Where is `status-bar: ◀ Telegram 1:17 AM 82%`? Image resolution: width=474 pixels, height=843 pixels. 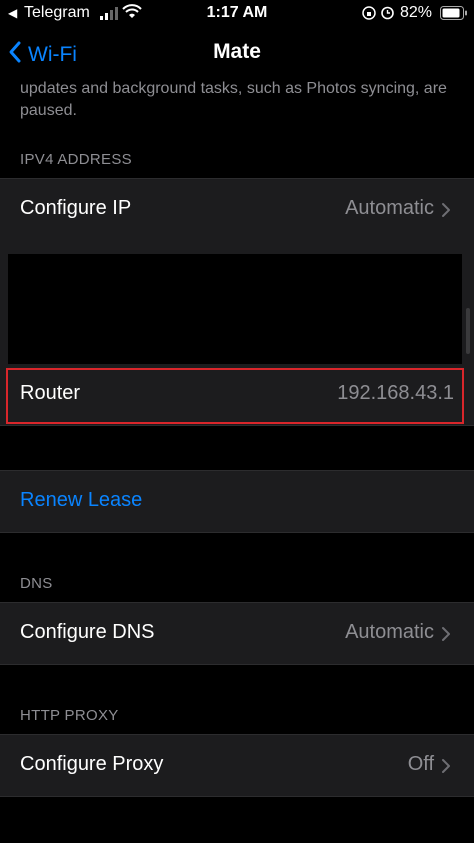 status-bar: ◀ Telegram 1:17 AM 82% is located at coordinates (237, 14).